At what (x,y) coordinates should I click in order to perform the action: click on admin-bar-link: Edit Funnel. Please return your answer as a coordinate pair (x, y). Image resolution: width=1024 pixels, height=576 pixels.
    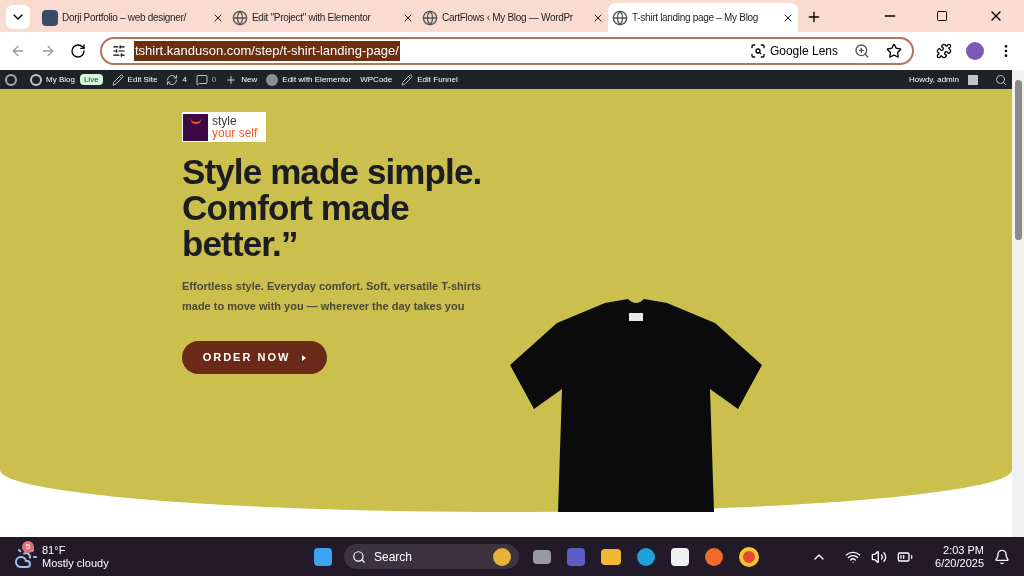
    Looking at the image, I should click on (429, 79).